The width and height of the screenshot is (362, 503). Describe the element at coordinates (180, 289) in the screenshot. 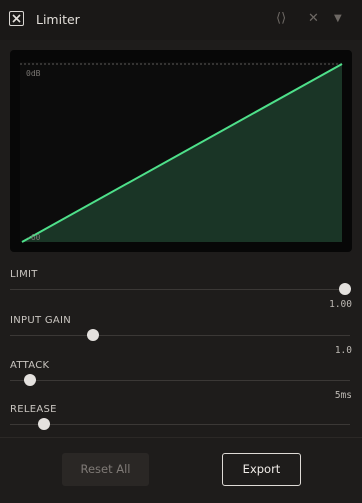

I see `limit-slider` at that location.